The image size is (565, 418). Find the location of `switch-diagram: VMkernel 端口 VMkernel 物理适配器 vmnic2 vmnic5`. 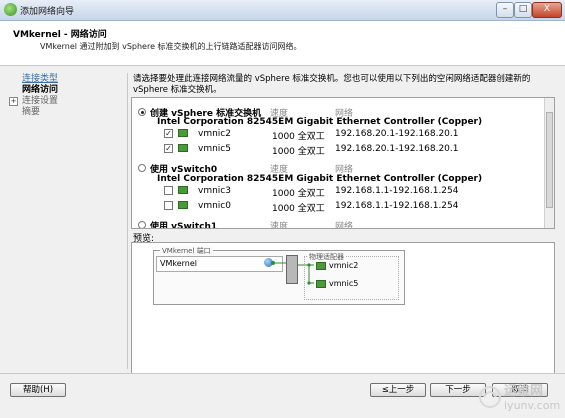

switch-diagram: VMkernel 端口 VMkernel 物理适配器 vmnic2 vmnic5 is located at coordinates (279, 275).